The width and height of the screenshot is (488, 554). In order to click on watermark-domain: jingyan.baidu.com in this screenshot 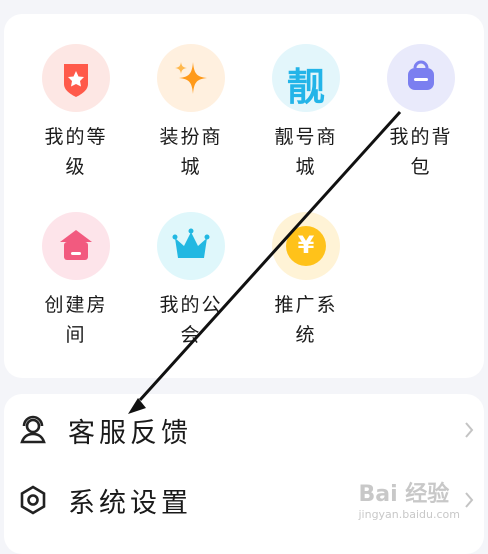, I will do `click(409, 514)`.